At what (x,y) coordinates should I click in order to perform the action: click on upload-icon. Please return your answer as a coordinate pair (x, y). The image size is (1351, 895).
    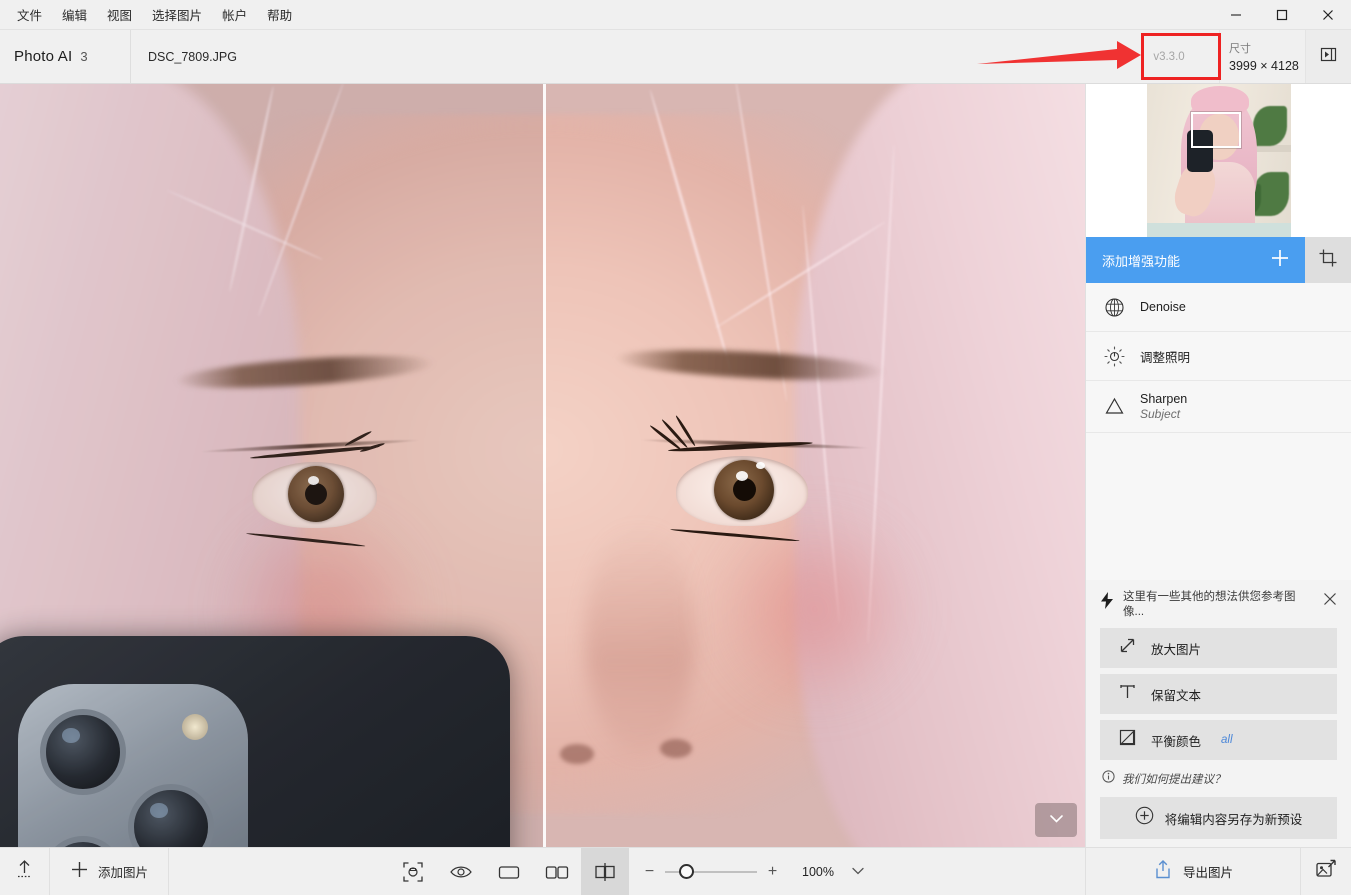
    Looking at the image, I should click on (24, 872).